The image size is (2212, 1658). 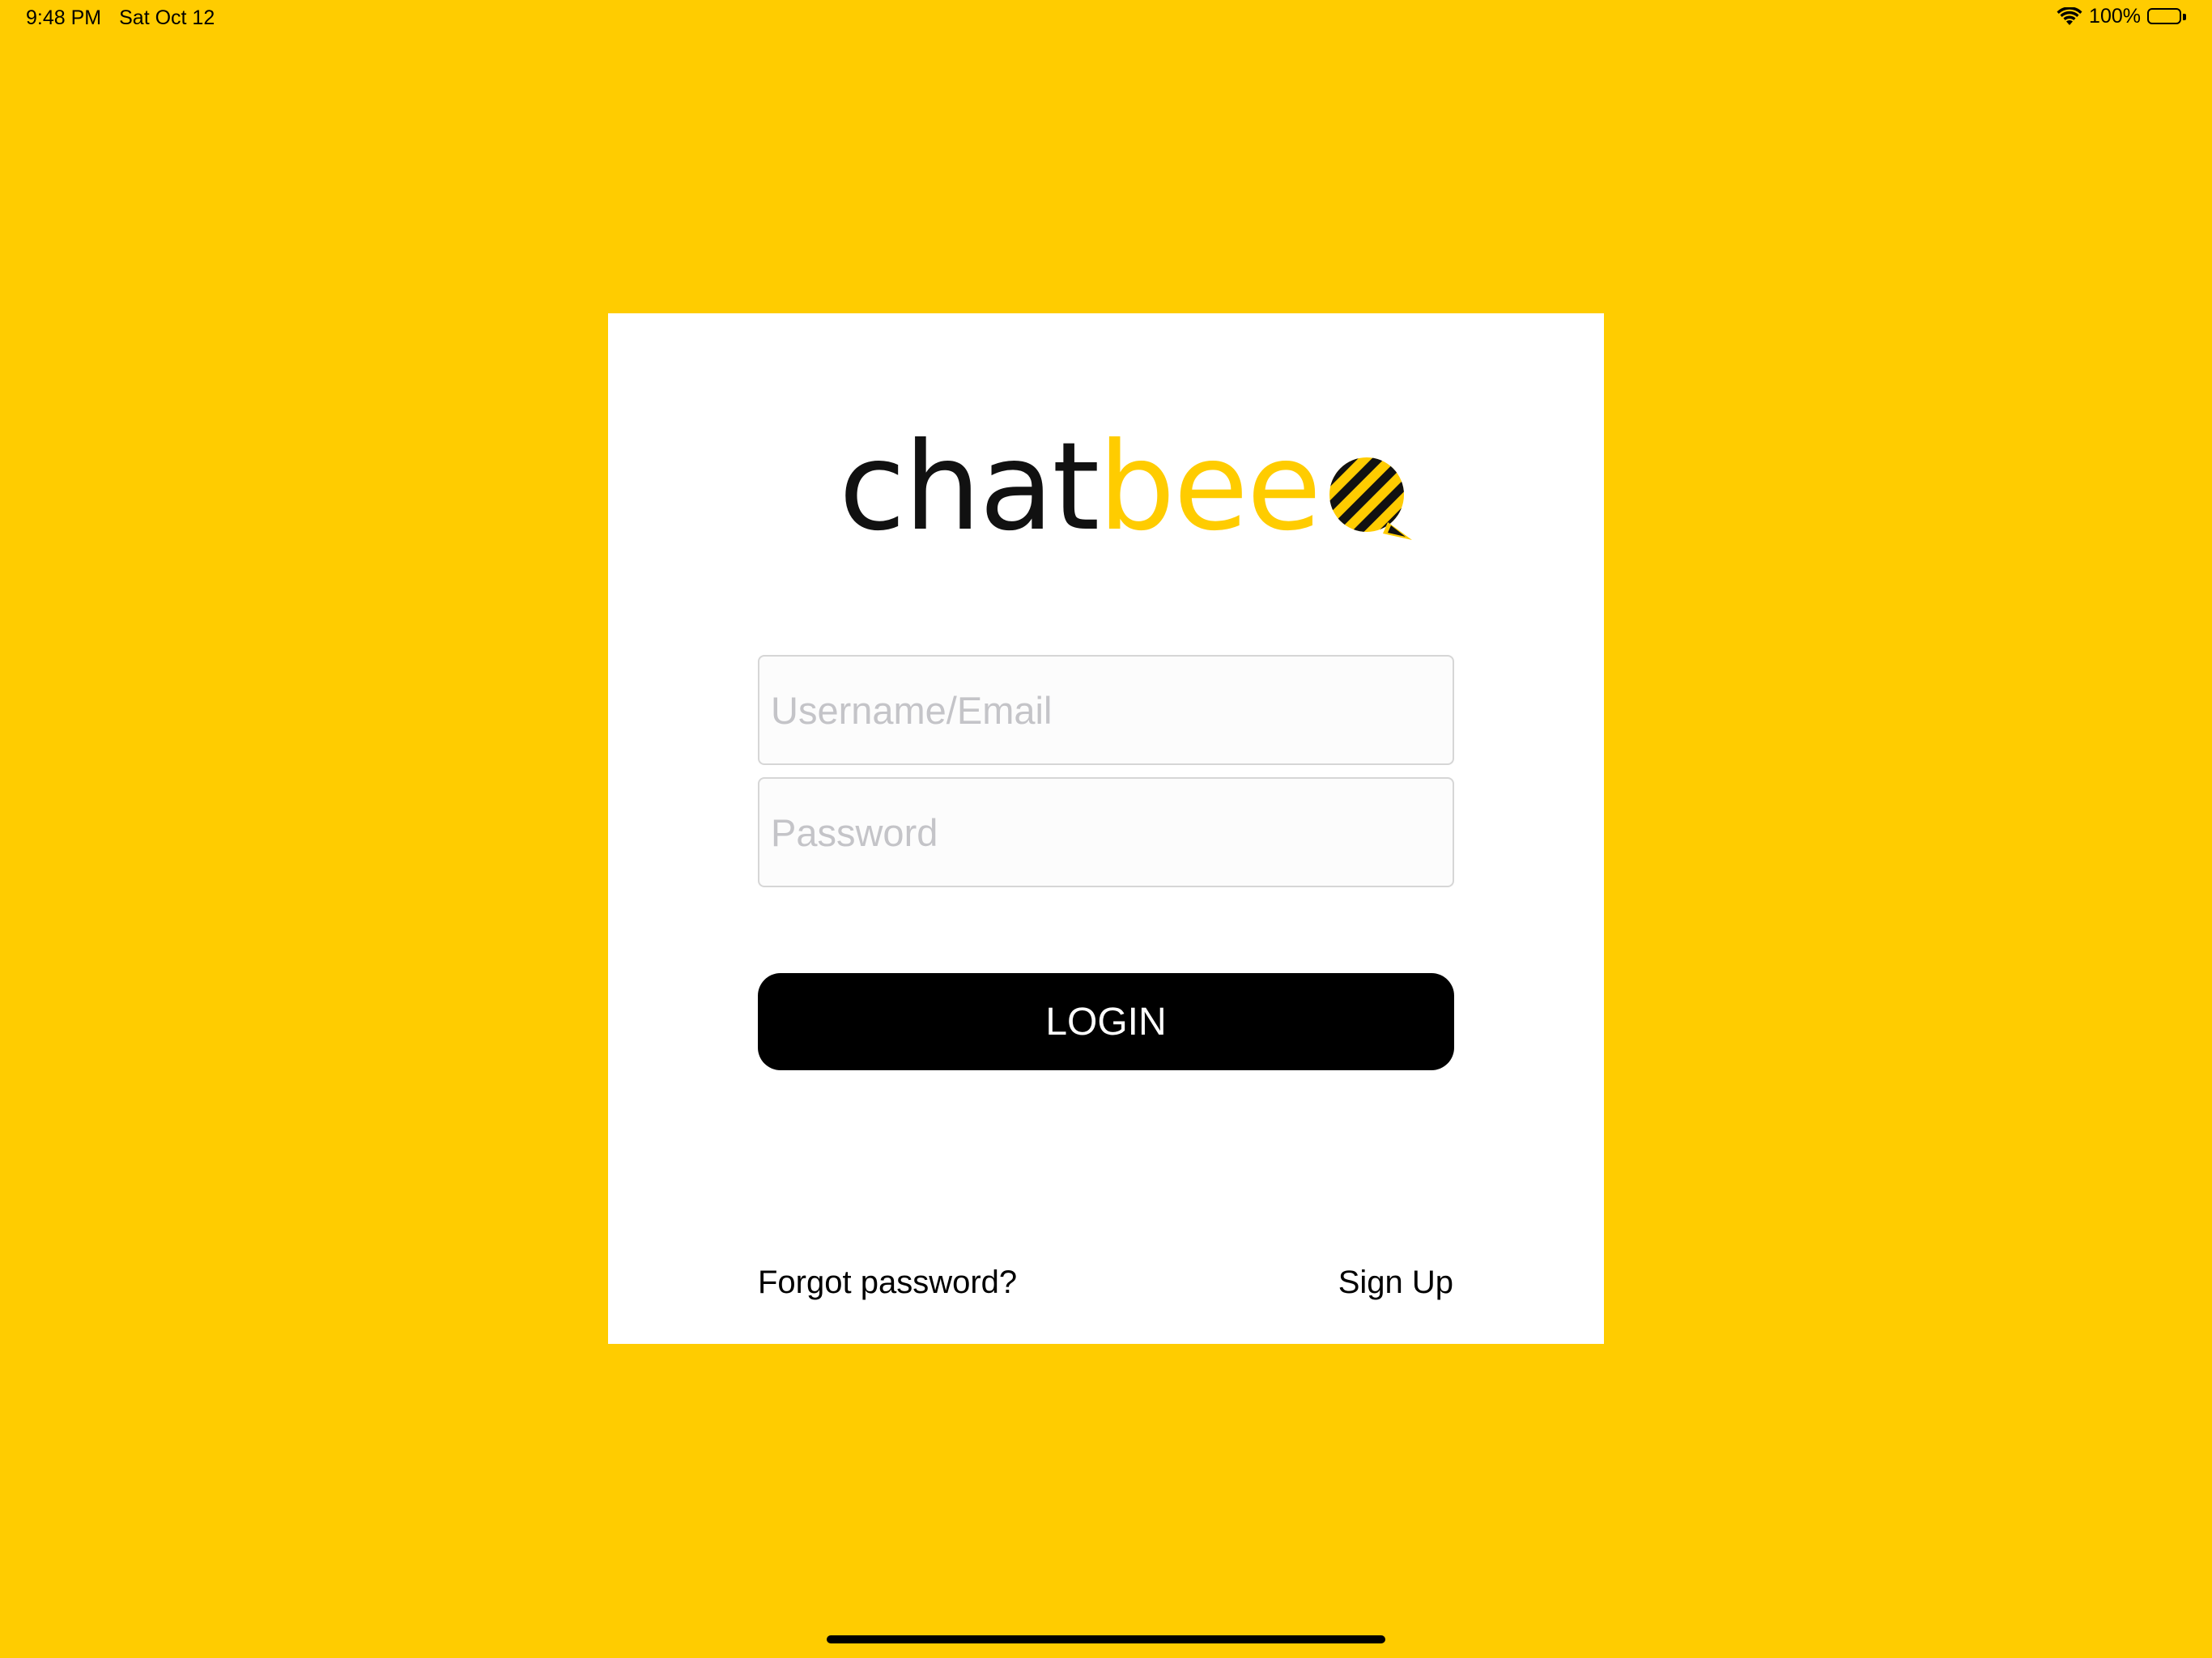 I want to click on logo-text-chat: chat, so click(x=969, y=487).